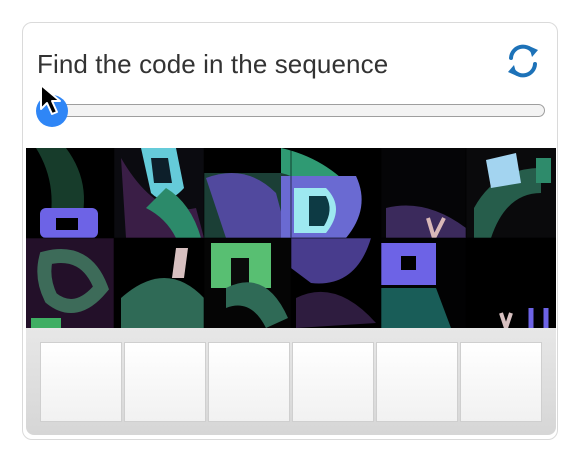 The image size is (576, 456). What do you see at coordinates (523, 61) in the screenshot?
I see `refresh-icon` at bounding box center [523, 61].